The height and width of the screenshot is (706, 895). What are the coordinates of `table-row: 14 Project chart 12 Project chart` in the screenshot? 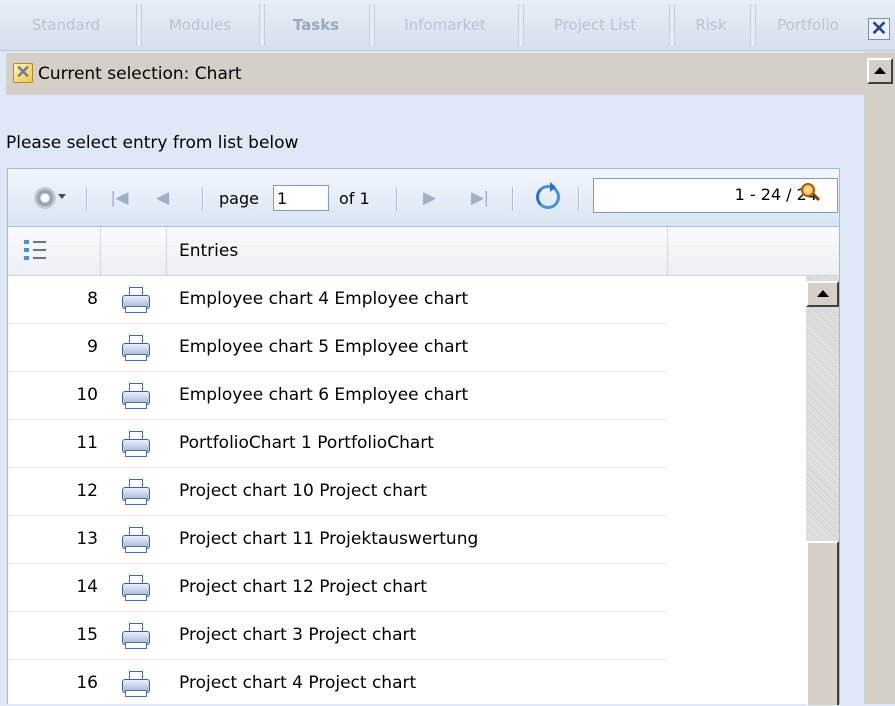 It's located at (338, 588).